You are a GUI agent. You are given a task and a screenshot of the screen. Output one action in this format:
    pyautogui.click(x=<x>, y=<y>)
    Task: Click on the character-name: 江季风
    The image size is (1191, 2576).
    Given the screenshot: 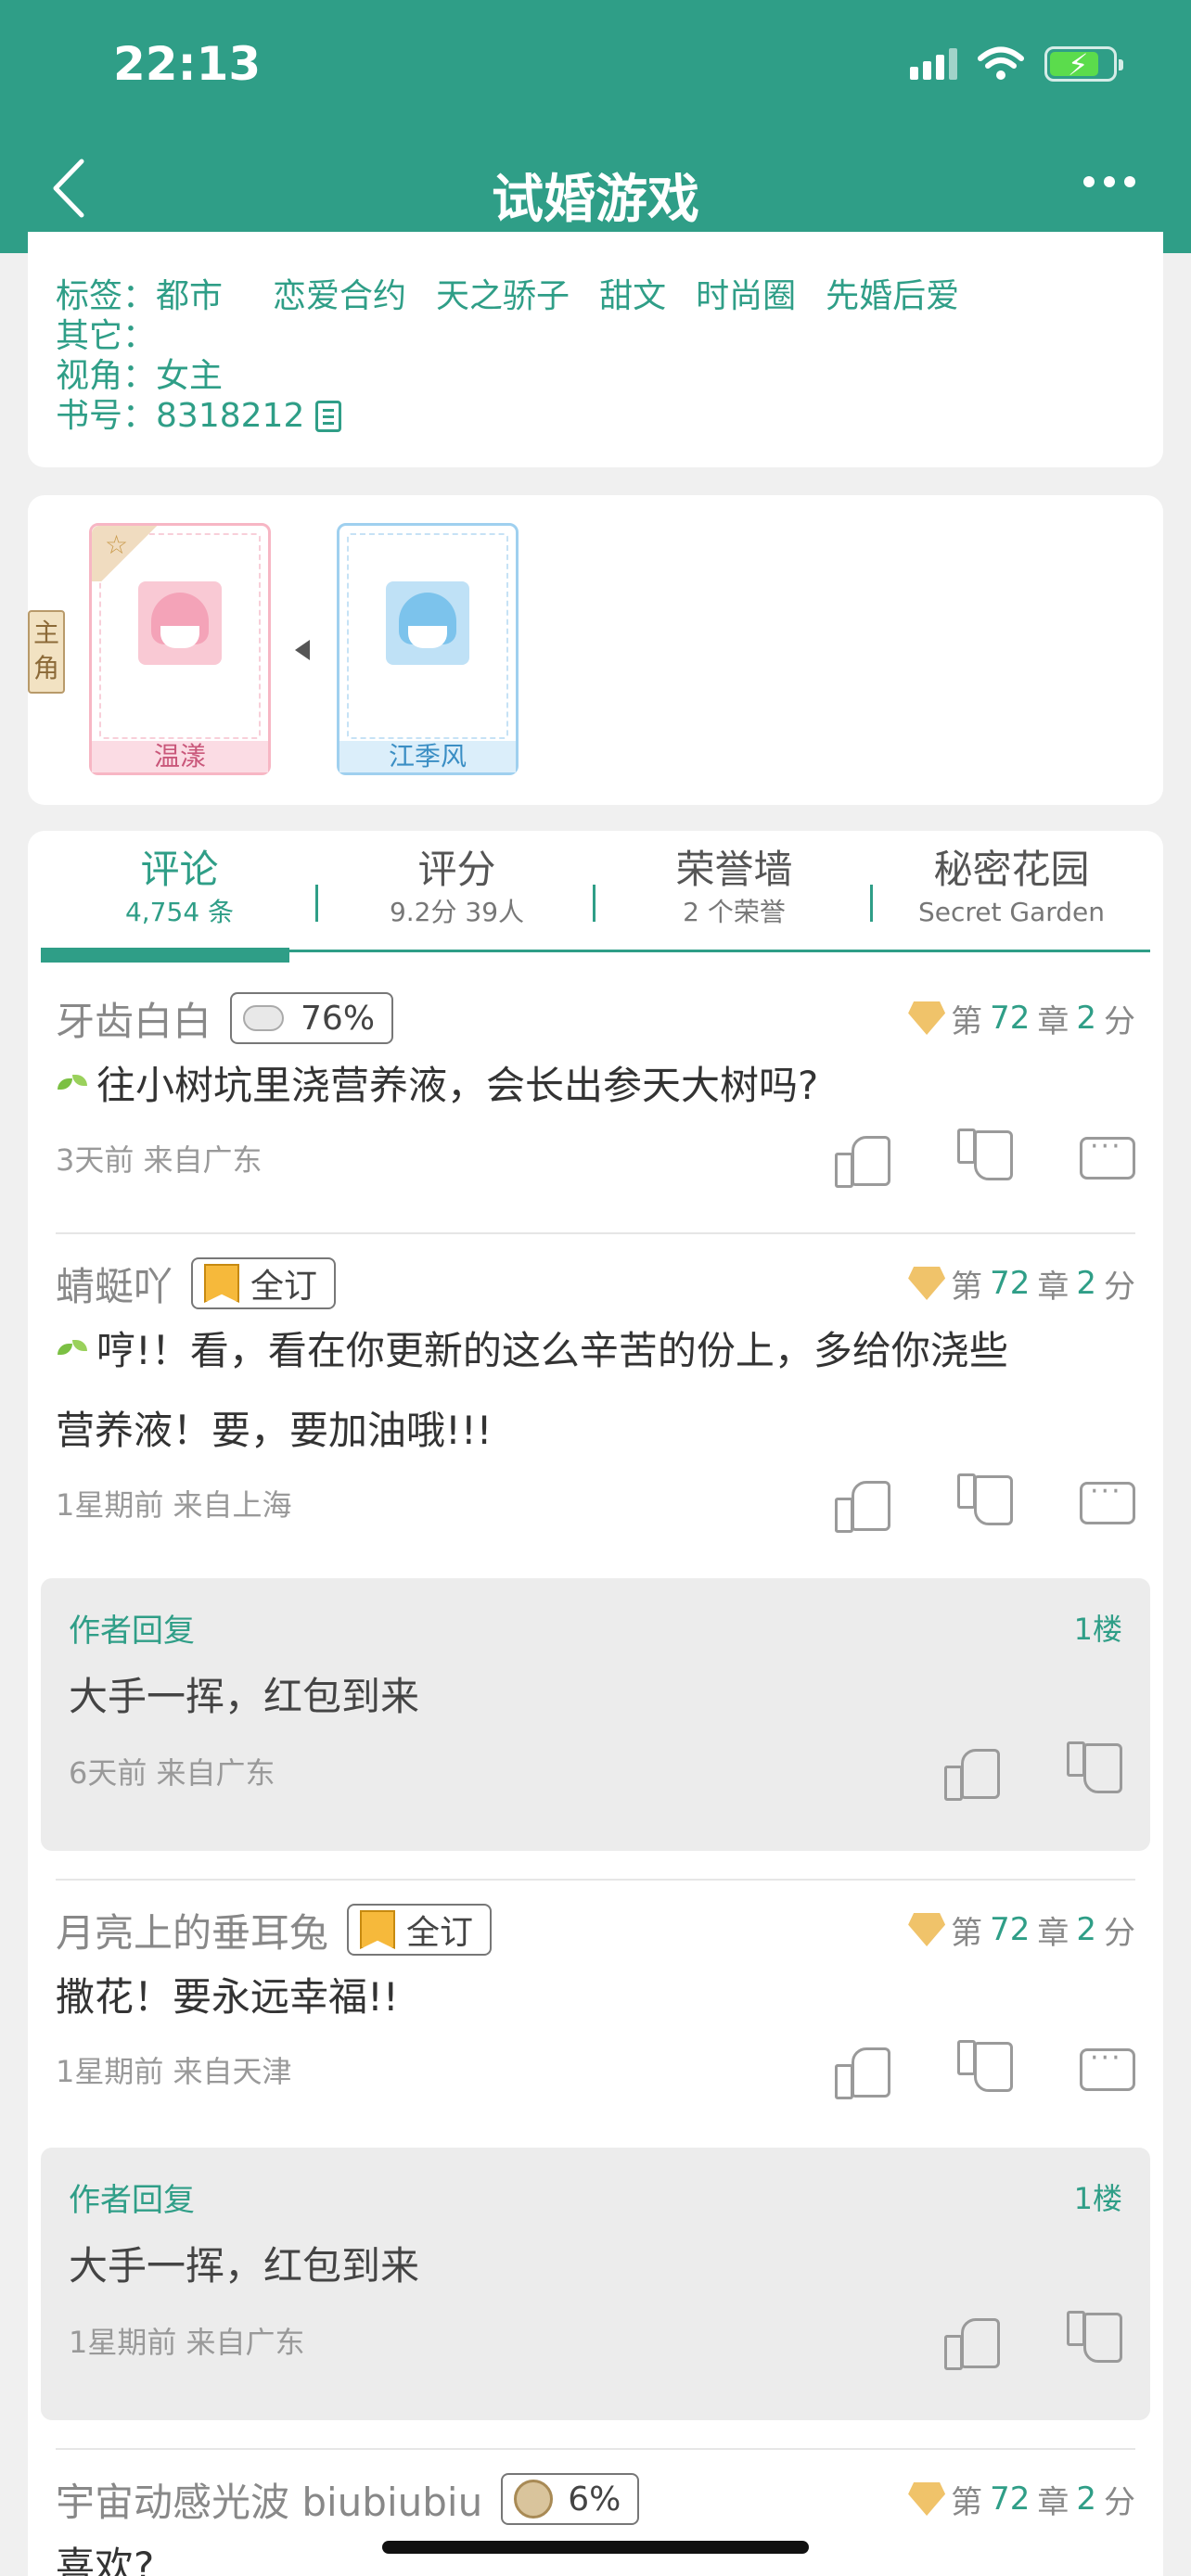 What is the action you would take?
    pyautogui.click(x=427, y=756)
    